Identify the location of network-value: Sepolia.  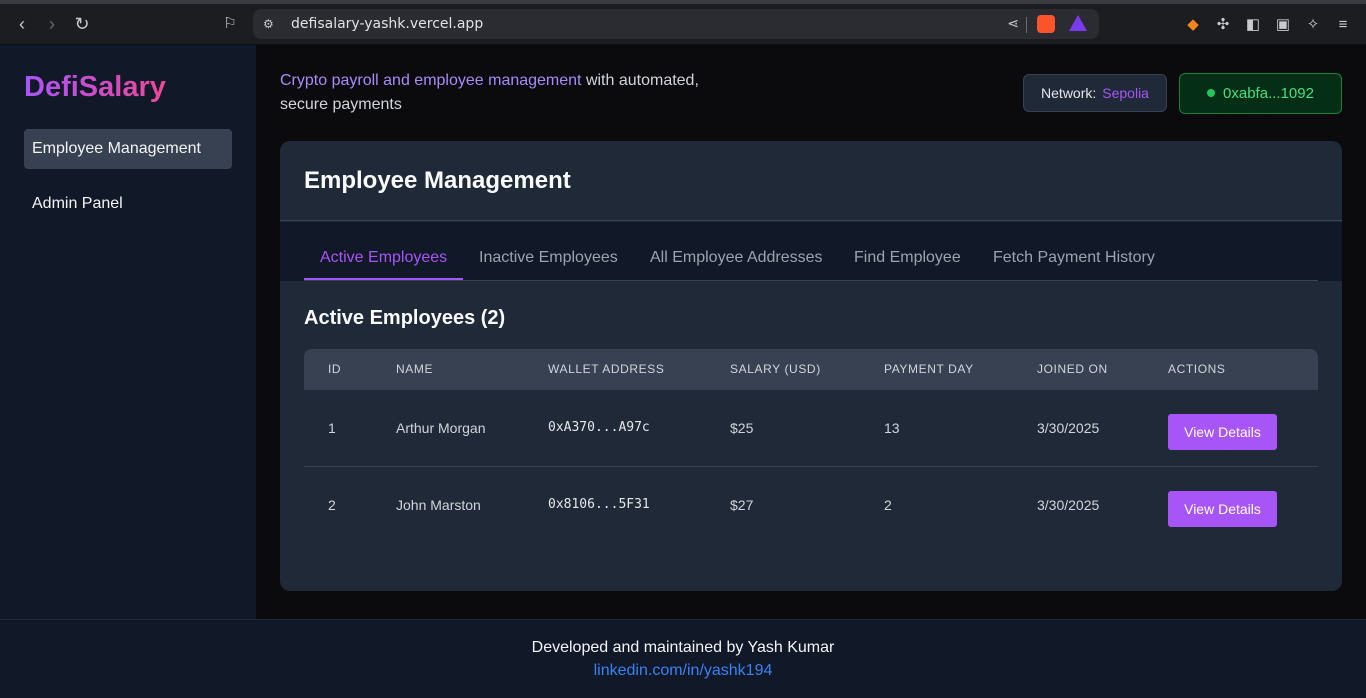
(1125, 93).